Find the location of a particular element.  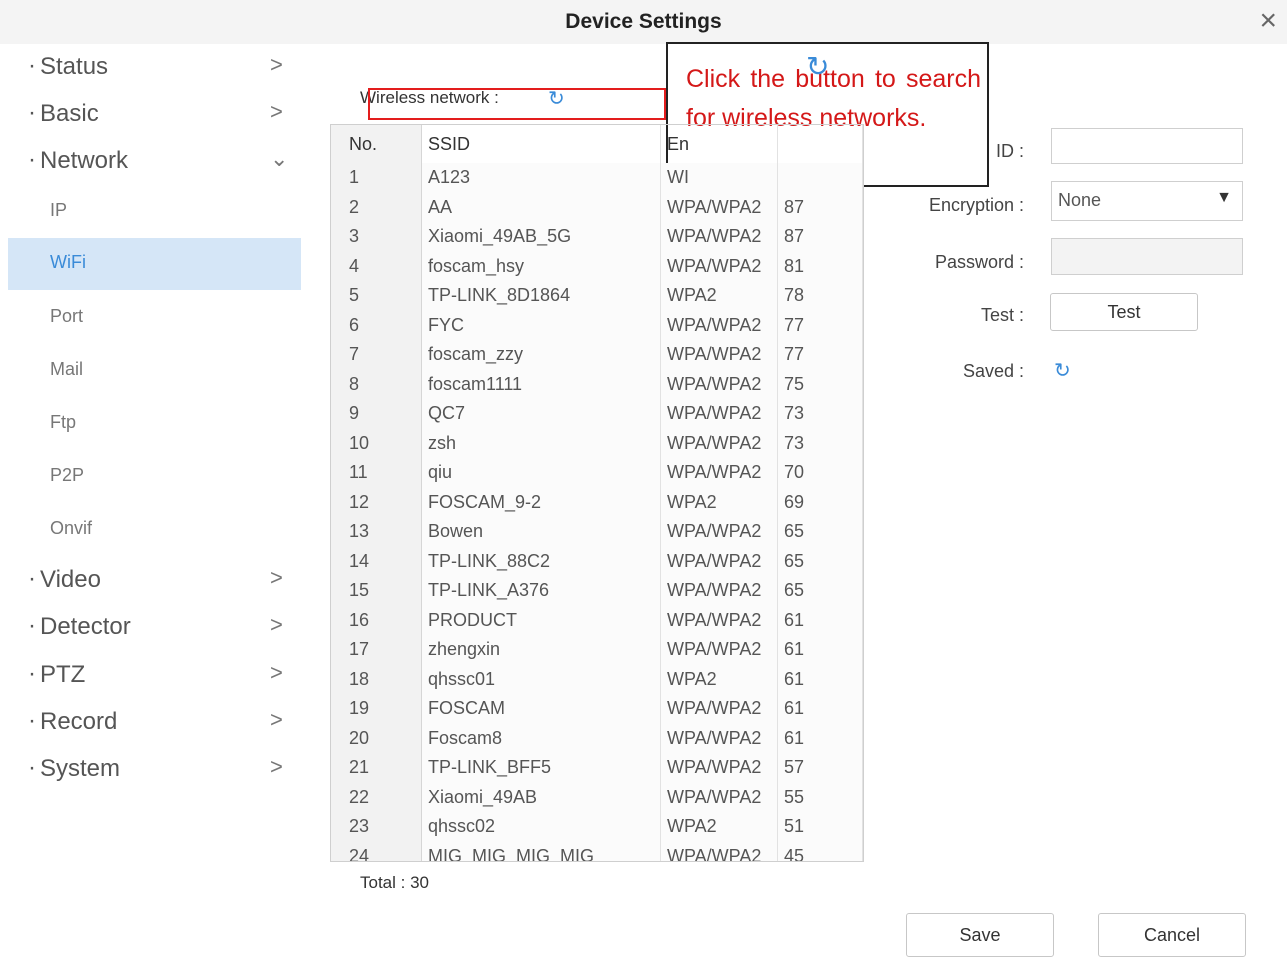

row-number: 11 is located at coordinates (376, 473).